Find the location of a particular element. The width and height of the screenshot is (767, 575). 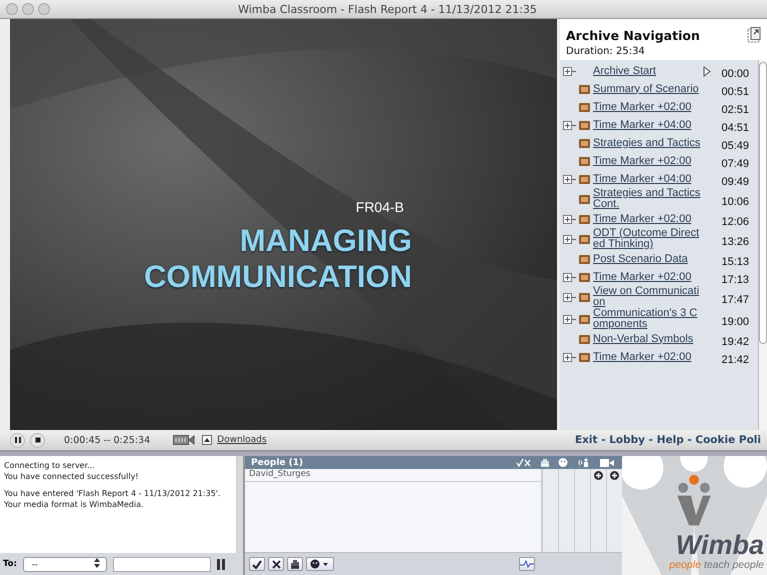

panel-title: People (1) is located at coordinates (277, 463).